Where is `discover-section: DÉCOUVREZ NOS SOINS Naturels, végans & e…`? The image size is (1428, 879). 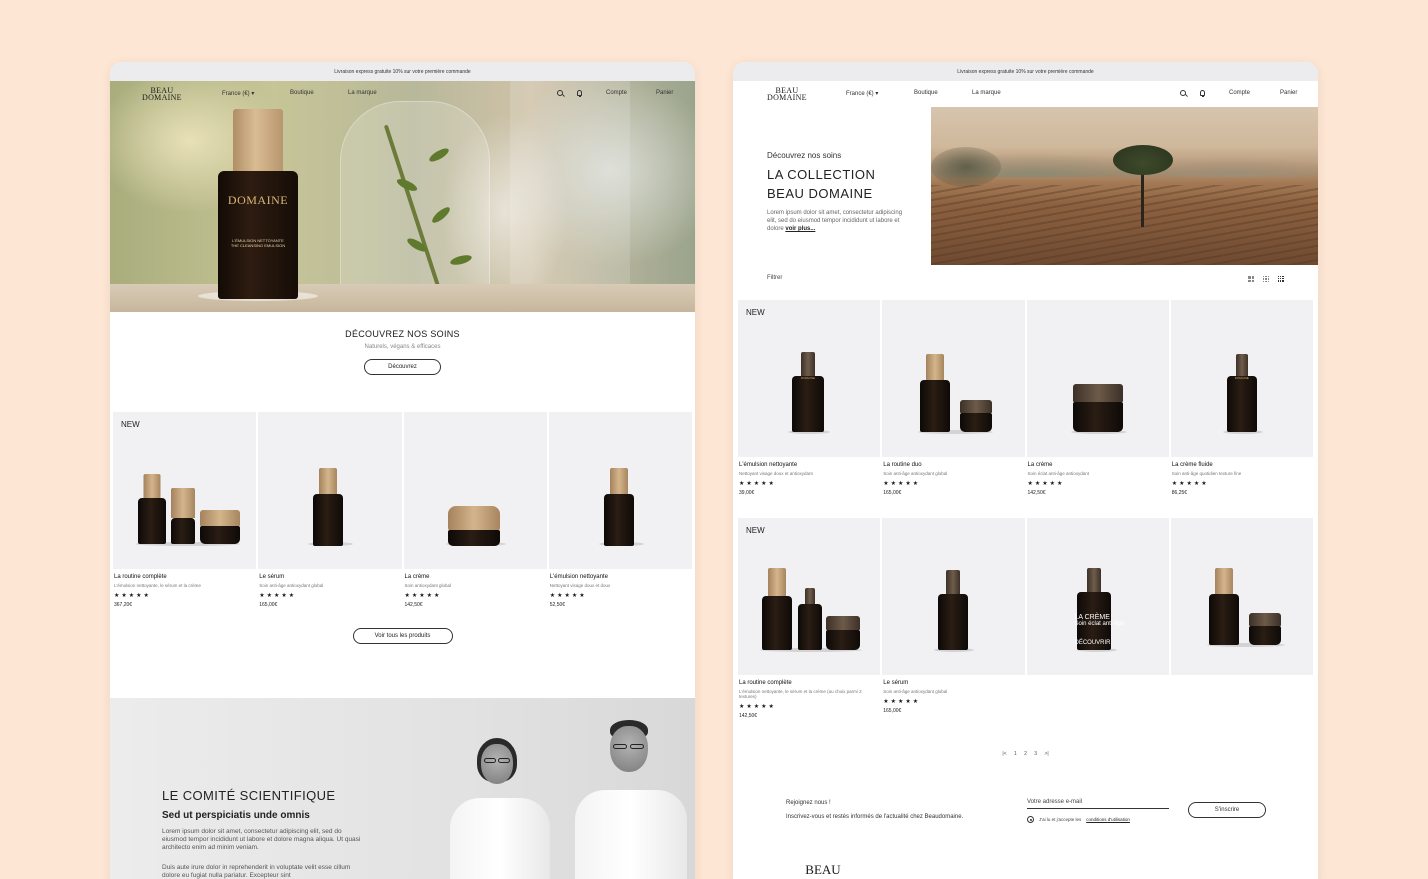
discover-section: DÉCOUVREZ NOS SOINS Naturels, végans & e… is located at coordinates (402, 362).